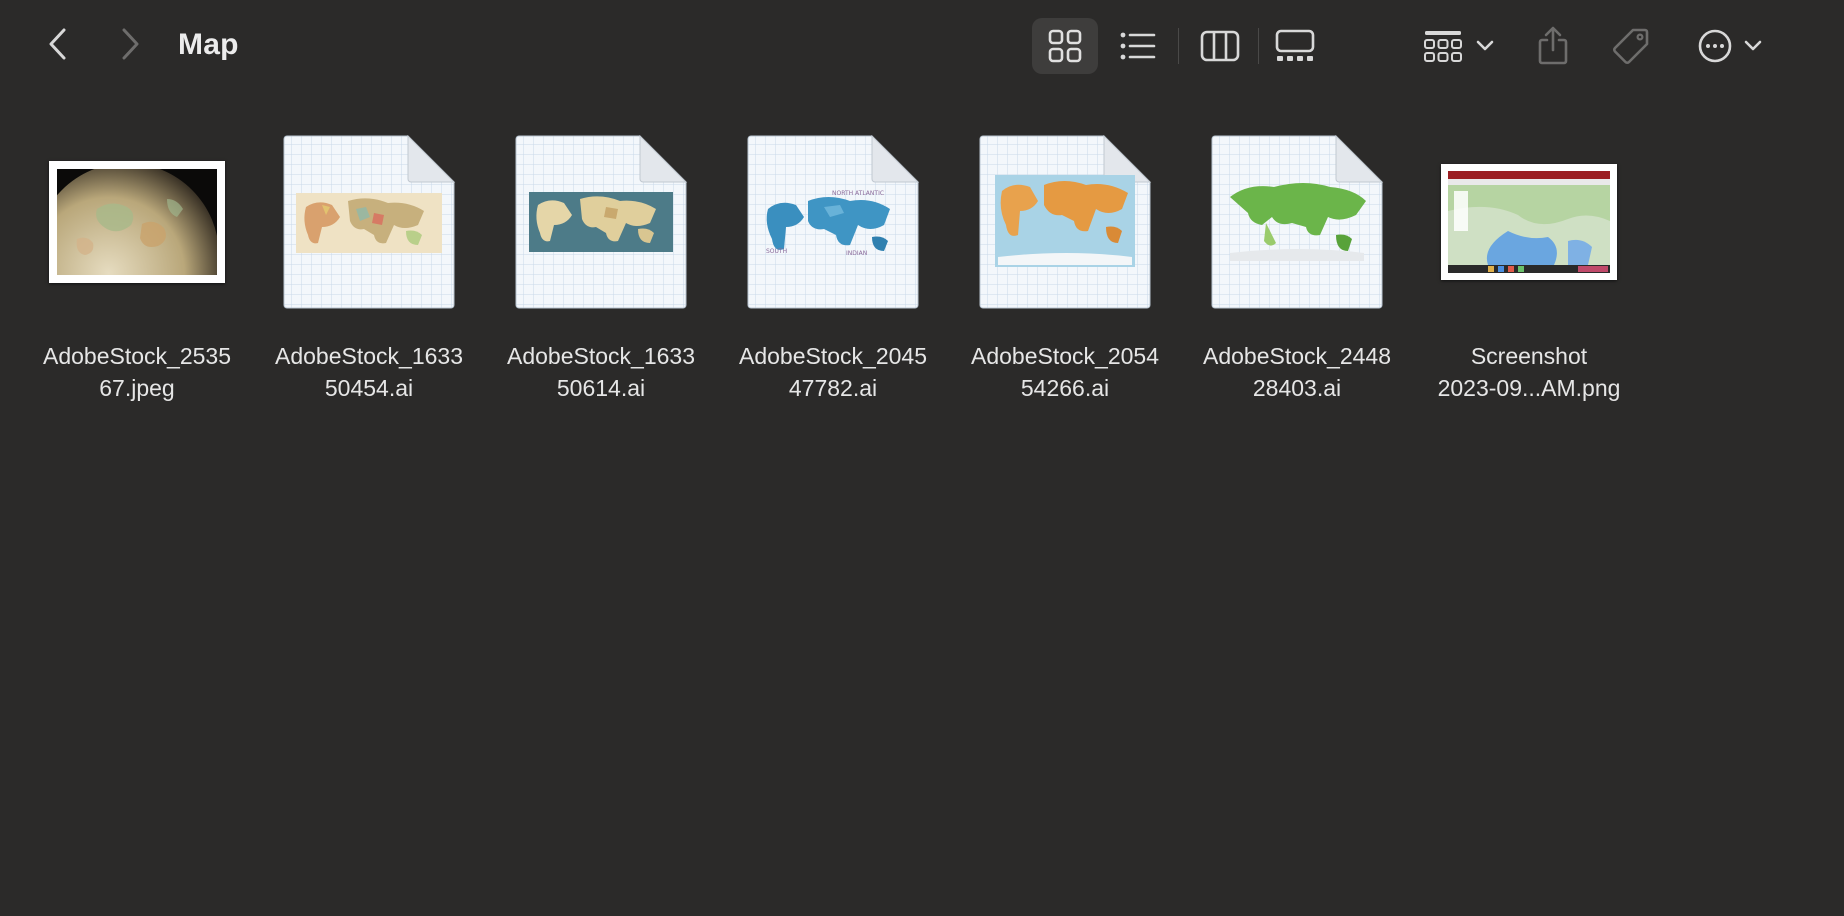  I want to click on grid-icon, so click(1065, 46).